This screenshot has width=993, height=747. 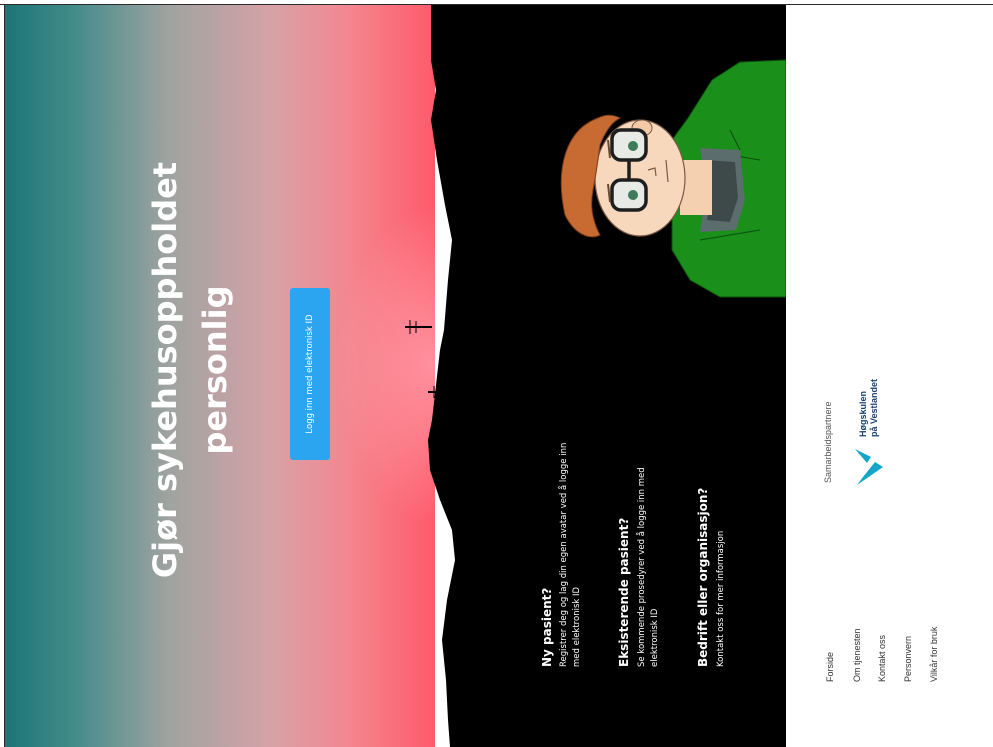 What do you see at coordinates (874, 407) in the screenshot?
I see `hvl-logo-line2: på Vestlandet` at bounding box center [874, 407].